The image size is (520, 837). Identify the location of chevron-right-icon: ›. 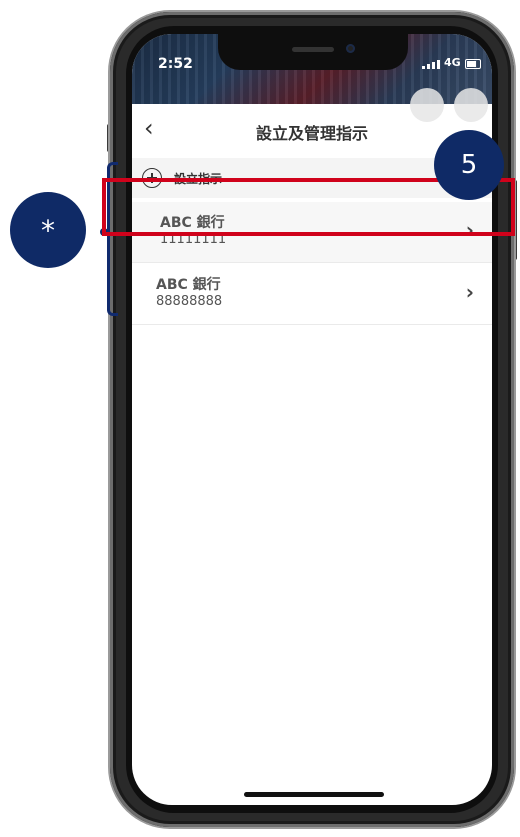
(469, 292).